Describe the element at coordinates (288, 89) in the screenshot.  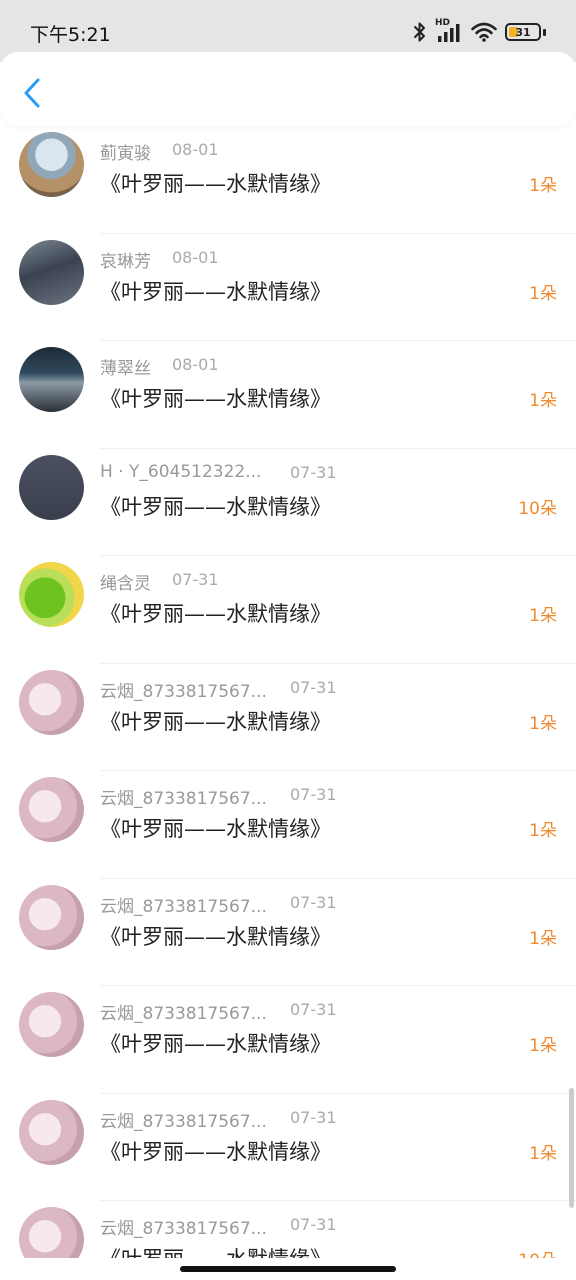
I see `nav-header` at that location.